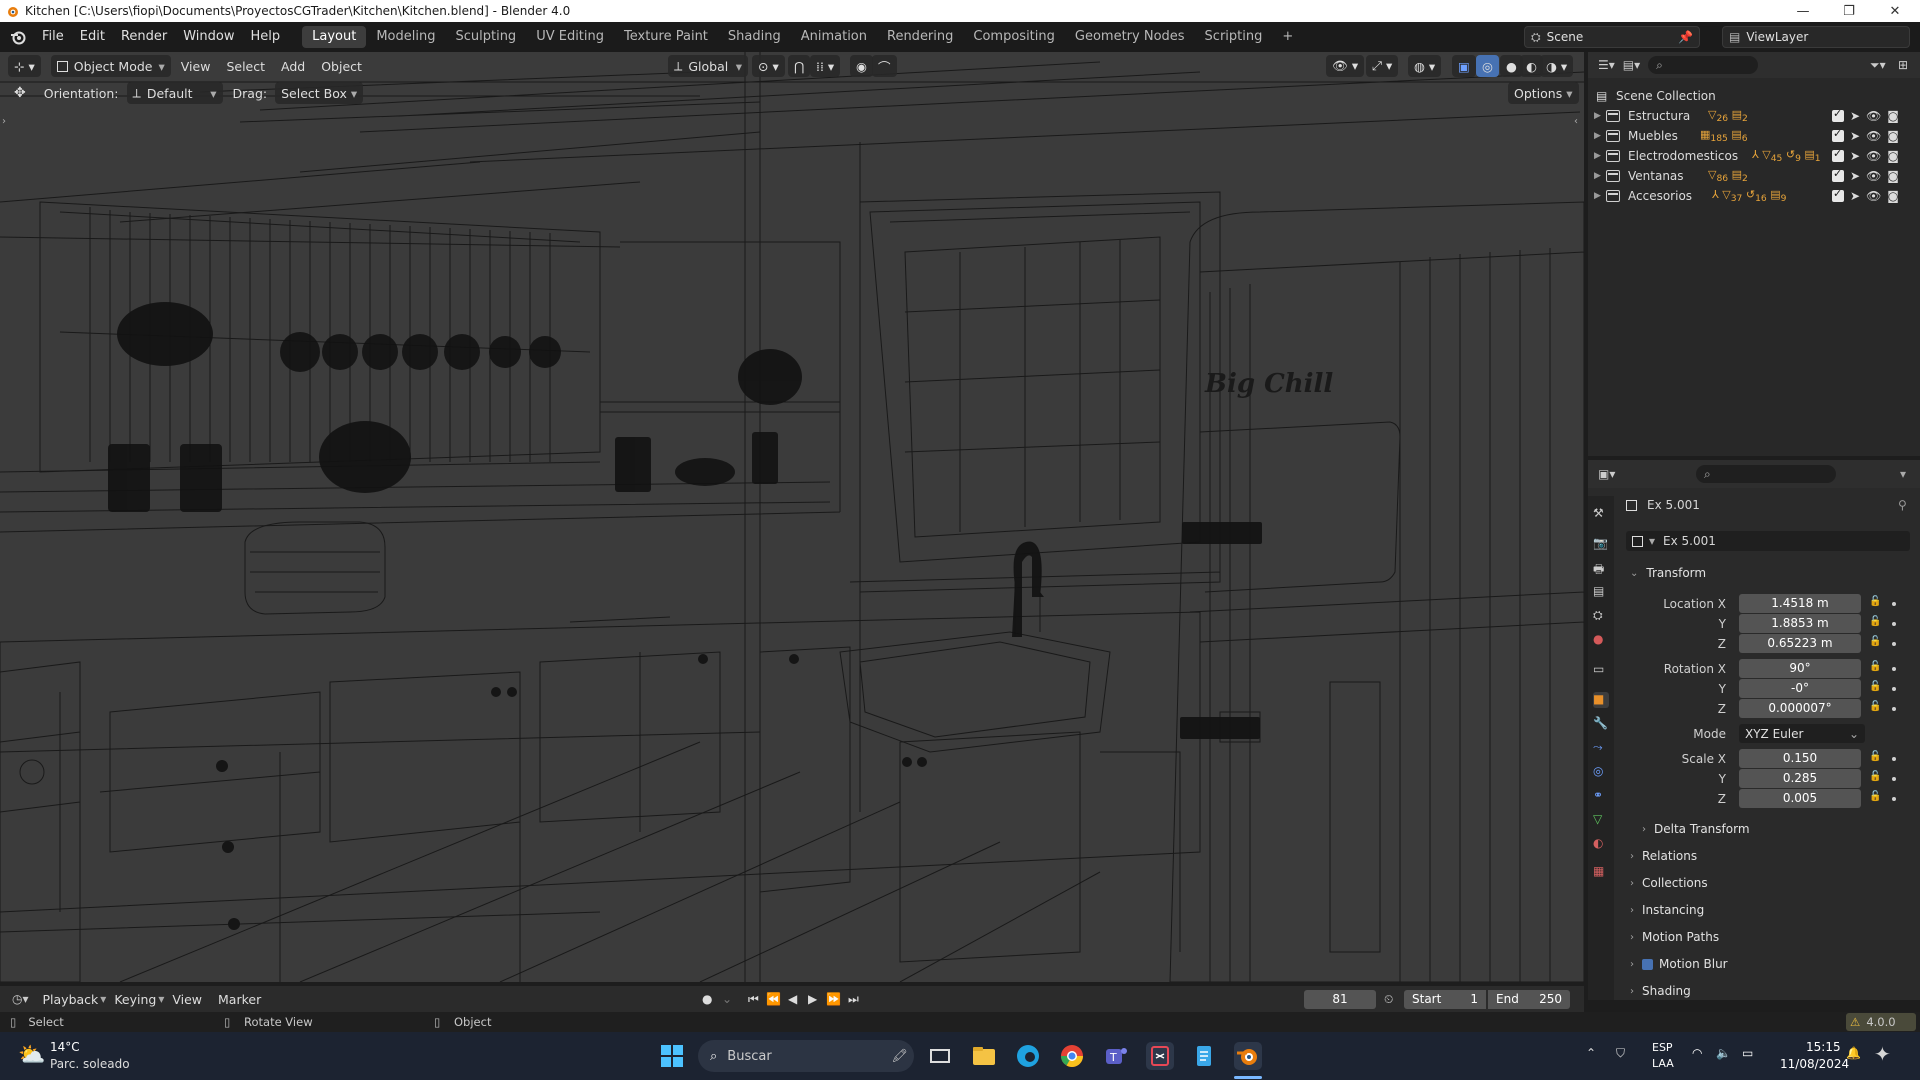  Describe the element at coordinates (792, 999) in the screenshot. I see `play-reverse-icon: ◀` at that location.